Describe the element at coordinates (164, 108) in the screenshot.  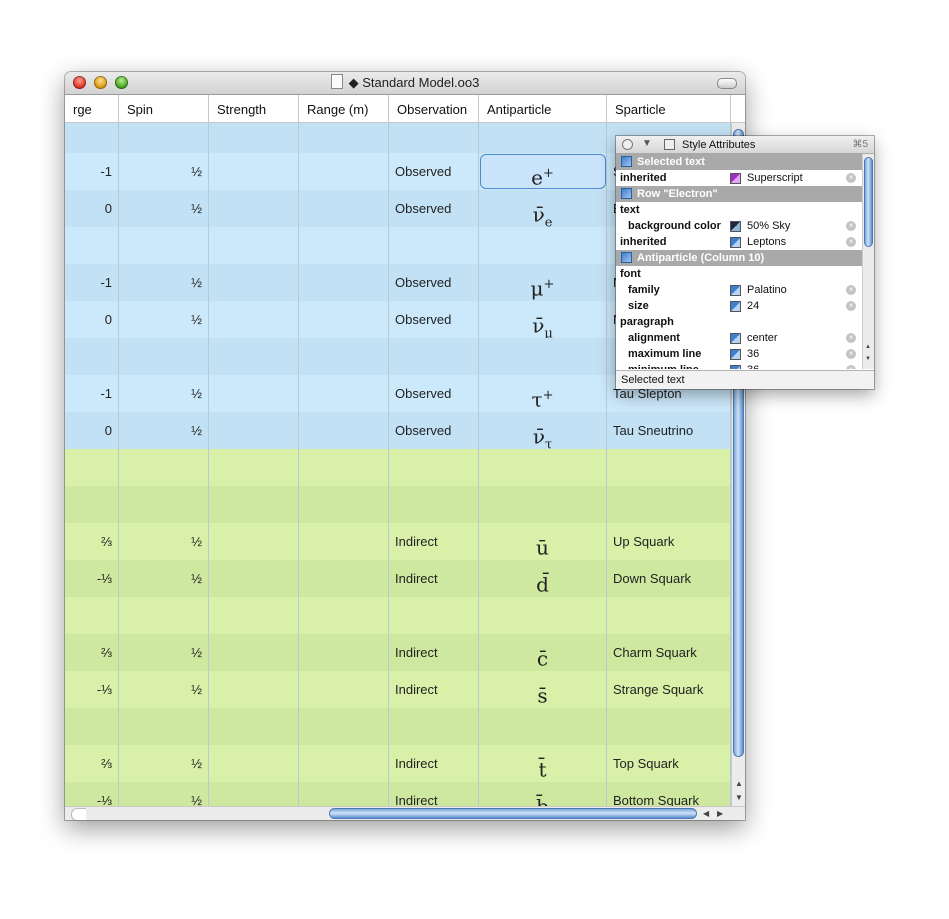
I see `column-header-cell: Spin` at that location.